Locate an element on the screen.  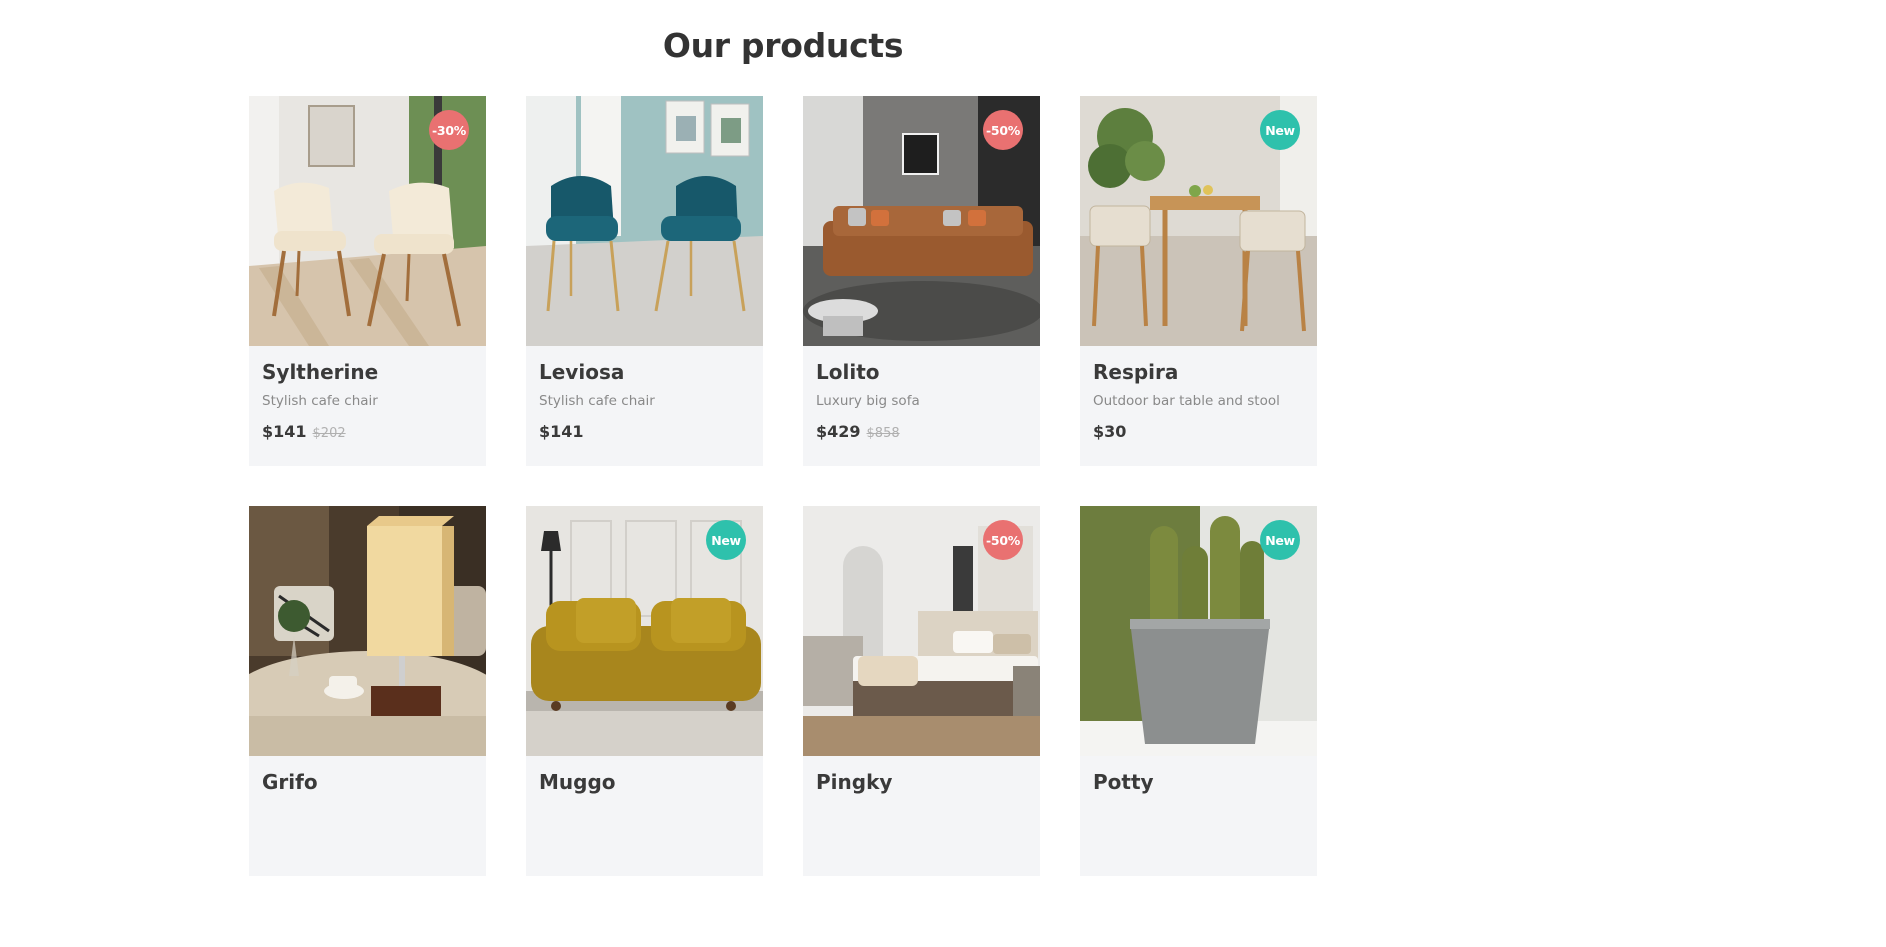
product-info: Potty is located at coordinates (1198, 774).